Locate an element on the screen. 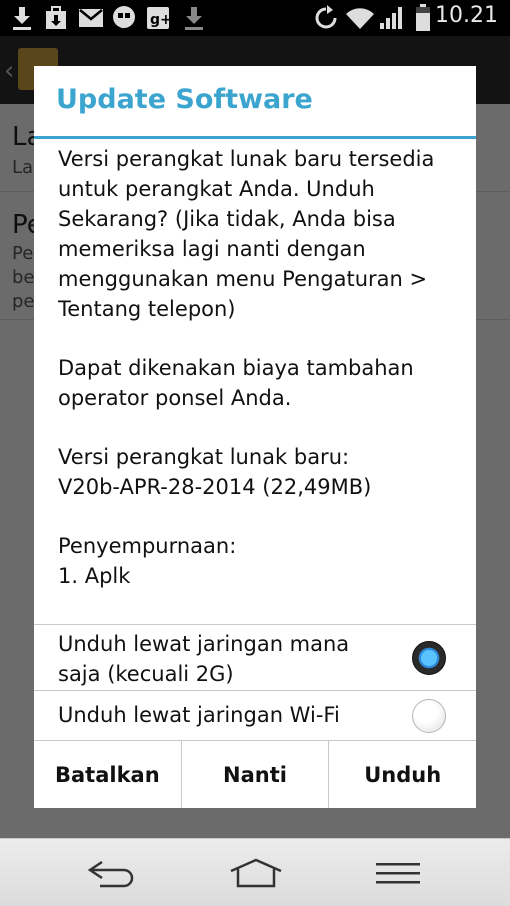 The image size is (510, 906). google-plus-icon: g+ is located at coordinates (158, 18).